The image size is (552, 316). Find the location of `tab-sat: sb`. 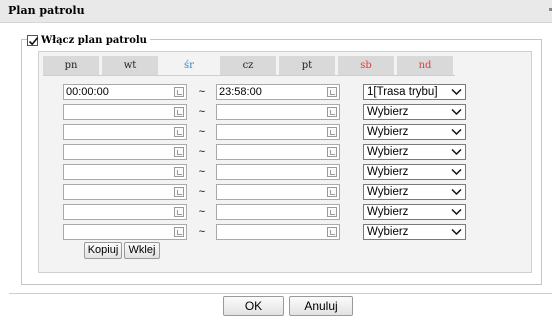

tab-sat: sb is located at coordinates (366, 65).